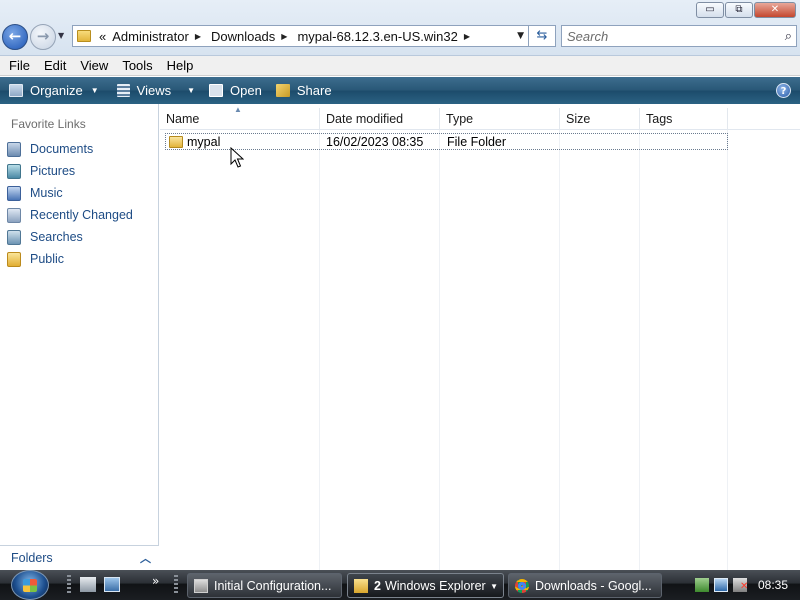 This screenshot has height=600, width=800. I want to click on favorite-link-public: Public, so click(35, 259).